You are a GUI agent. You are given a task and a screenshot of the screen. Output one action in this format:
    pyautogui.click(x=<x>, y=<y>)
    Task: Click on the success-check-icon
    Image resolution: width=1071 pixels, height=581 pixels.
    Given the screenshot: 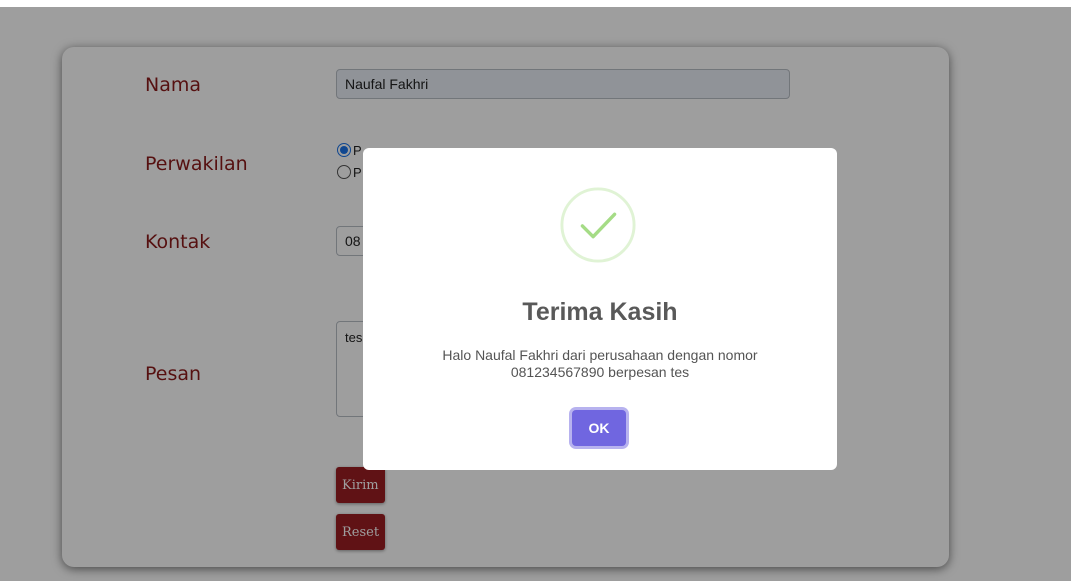 What is the action you would take?
    pyautogui.click(x=598, y=225)
    